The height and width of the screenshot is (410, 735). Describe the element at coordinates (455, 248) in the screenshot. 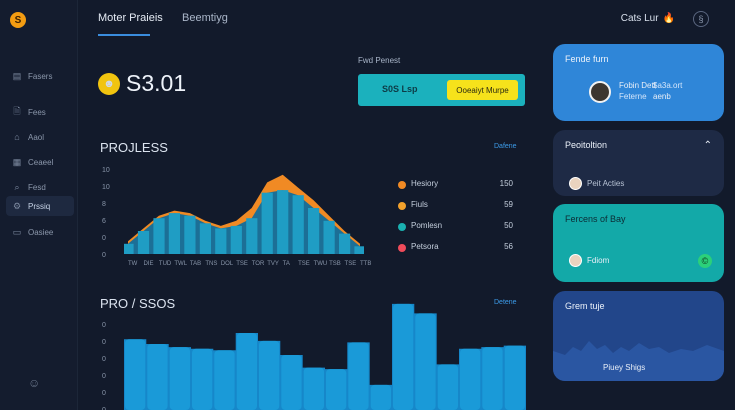

I see `legend-item: Petsora 56` at that location.